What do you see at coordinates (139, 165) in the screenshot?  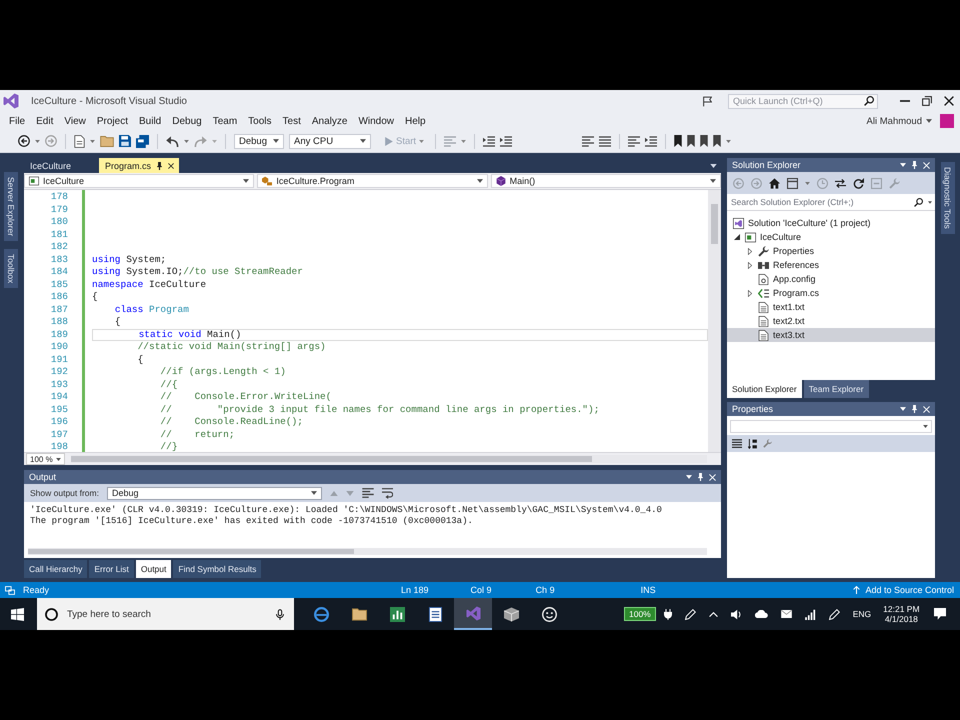 I see `document-tab: Program.cs` at bounding box center [139, 165].